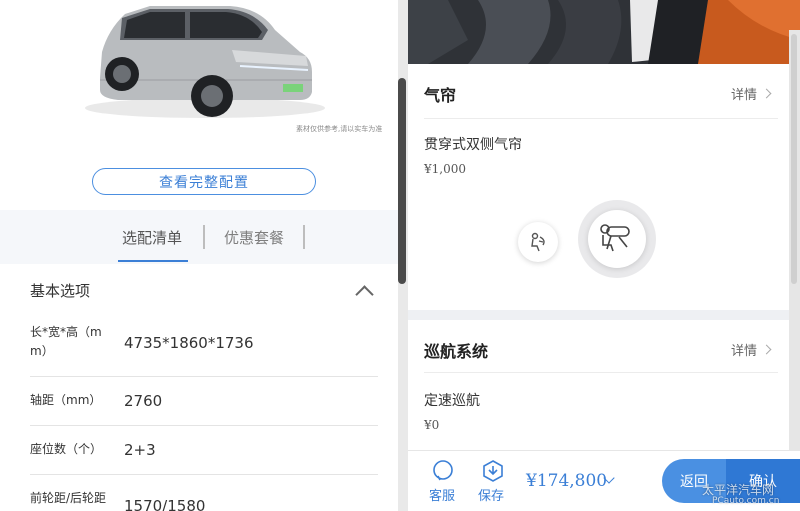 Image resolution: width=800 pixels, height=511 pixels. Describe the element at coordinates (538, 242) in the screenshot. I see `airbag-passenger-icon` at that location.